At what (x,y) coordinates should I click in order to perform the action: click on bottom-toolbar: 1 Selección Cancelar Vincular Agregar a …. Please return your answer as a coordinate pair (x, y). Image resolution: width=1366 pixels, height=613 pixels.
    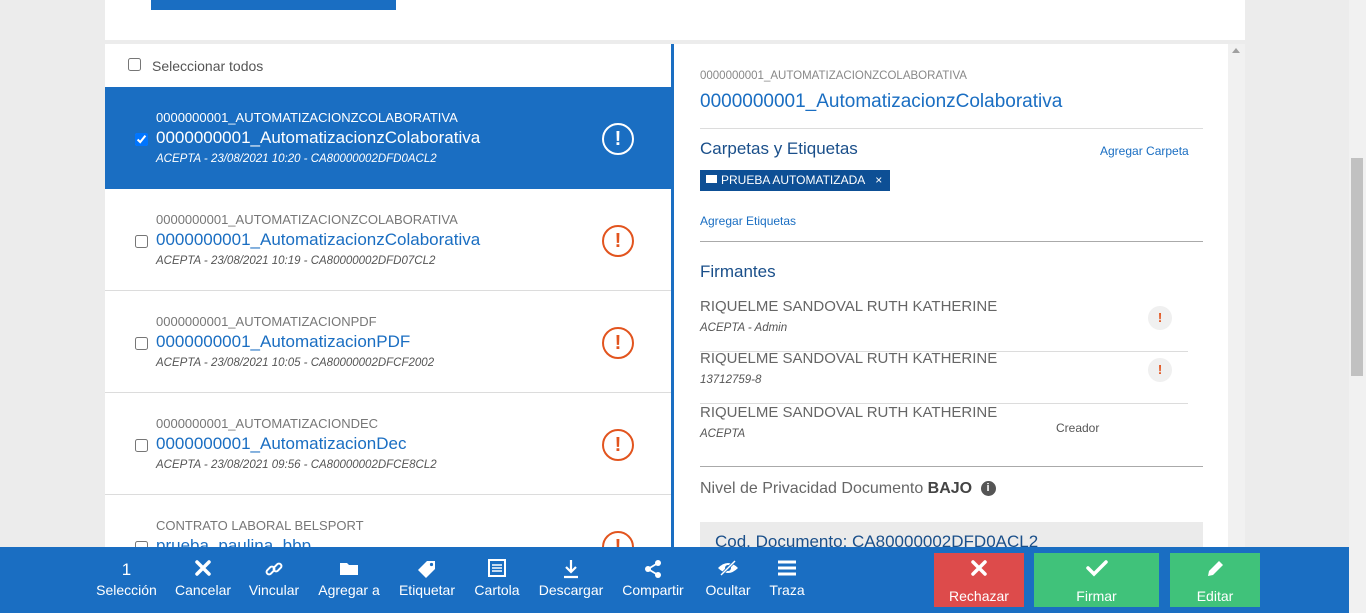
    Looking at the image, I should click on (674, 580).